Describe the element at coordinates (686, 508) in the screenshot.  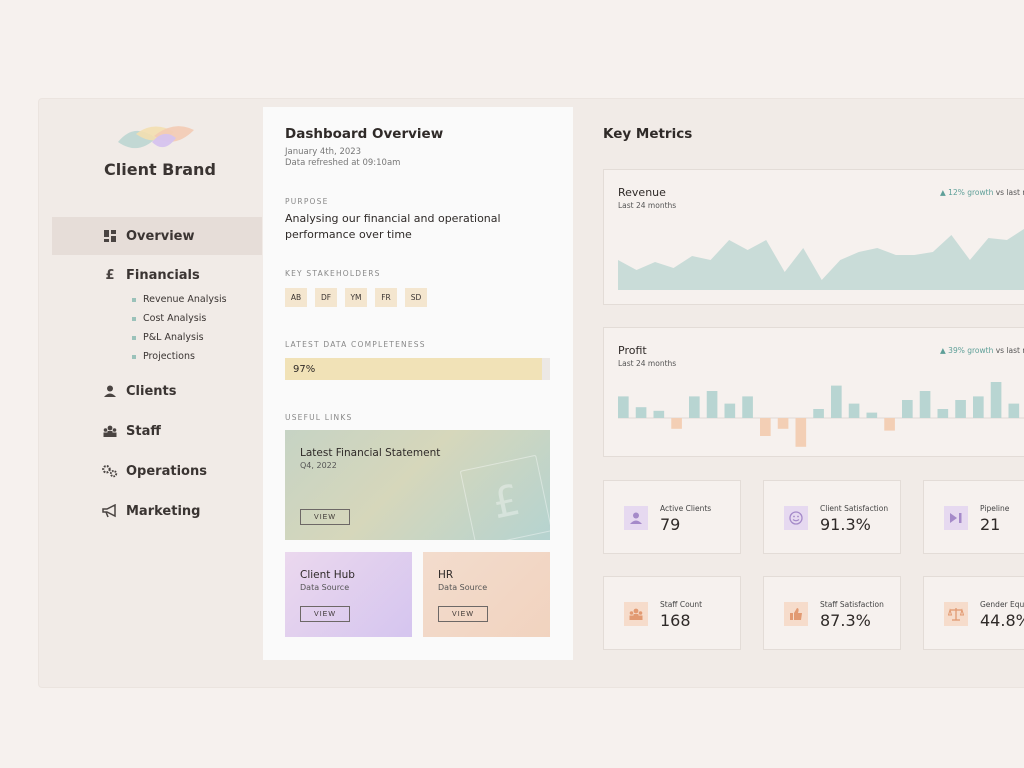
I see `metric-label: Active Clients` at that location.